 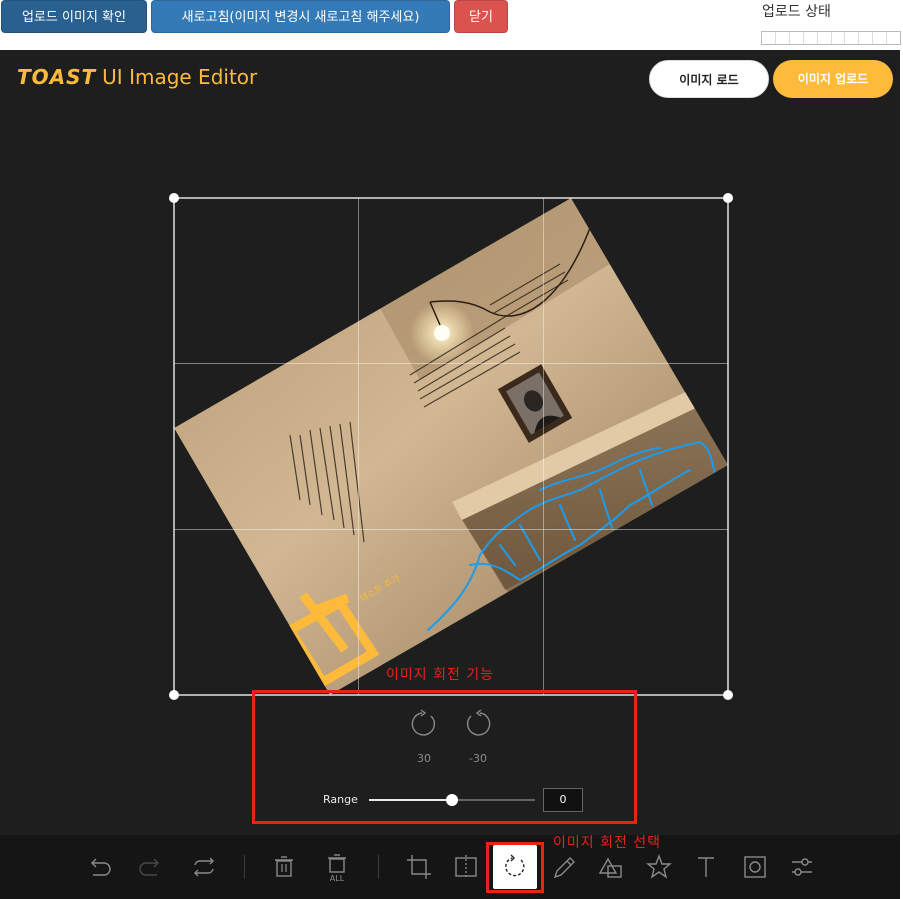 I want to click on mask-icon, so click(x=755, y=867).